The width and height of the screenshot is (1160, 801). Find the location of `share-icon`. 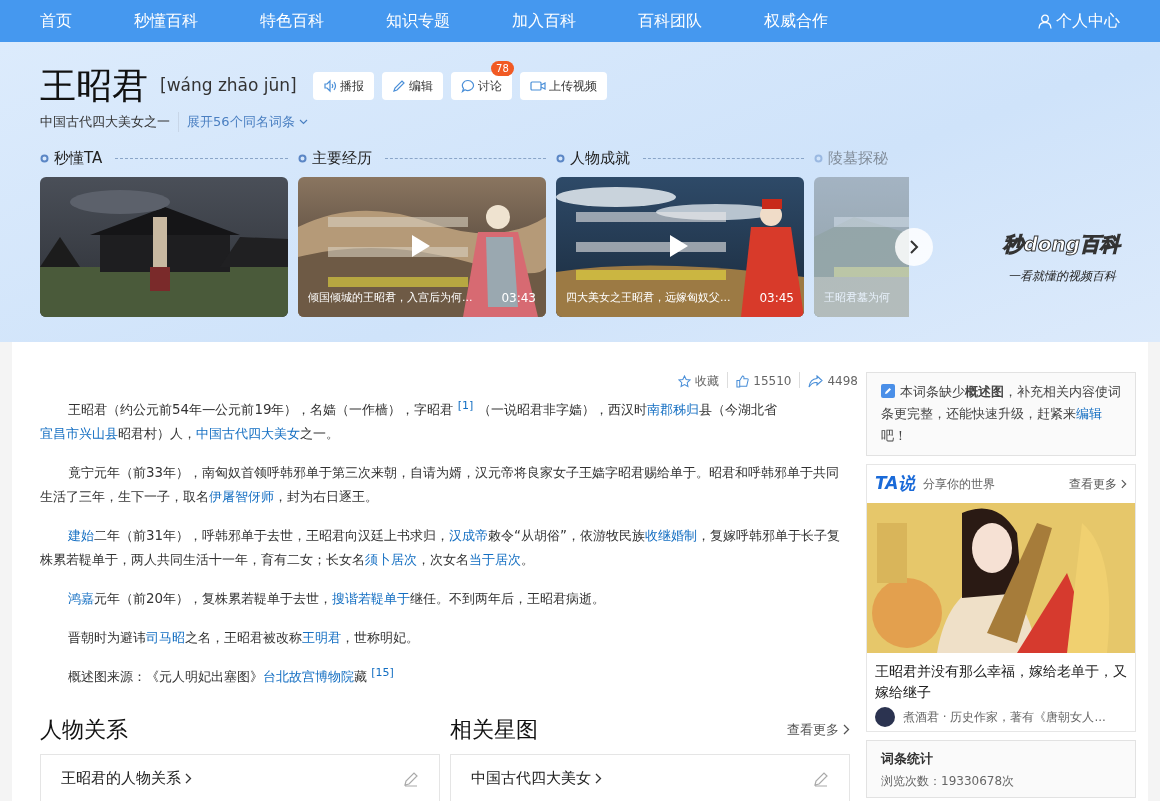

share-icon is located at coordinates (816, 381).